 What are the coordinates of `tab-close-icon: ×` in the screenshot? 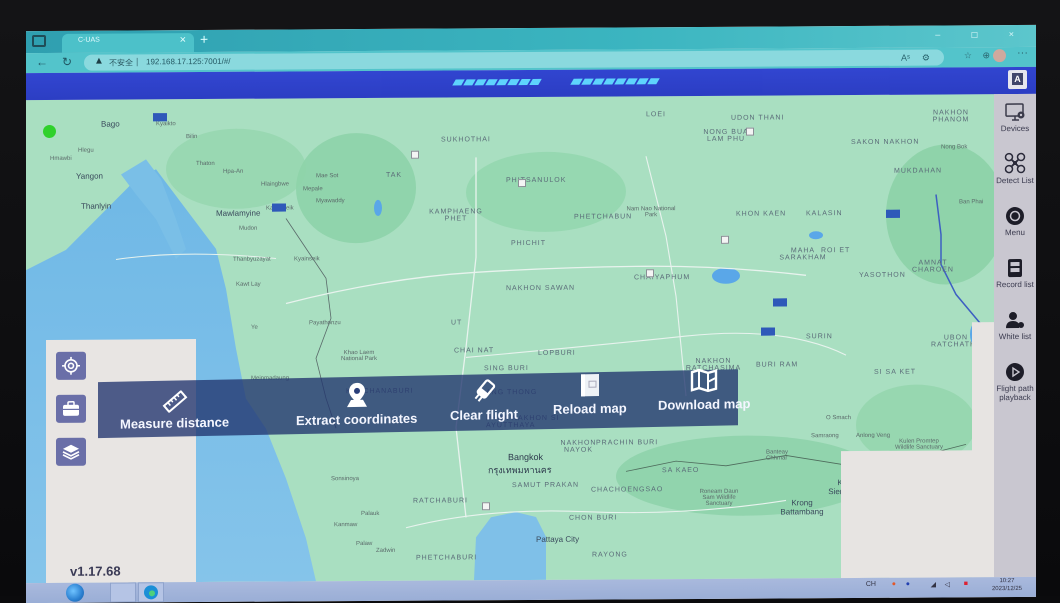 It's located at (183, 40).